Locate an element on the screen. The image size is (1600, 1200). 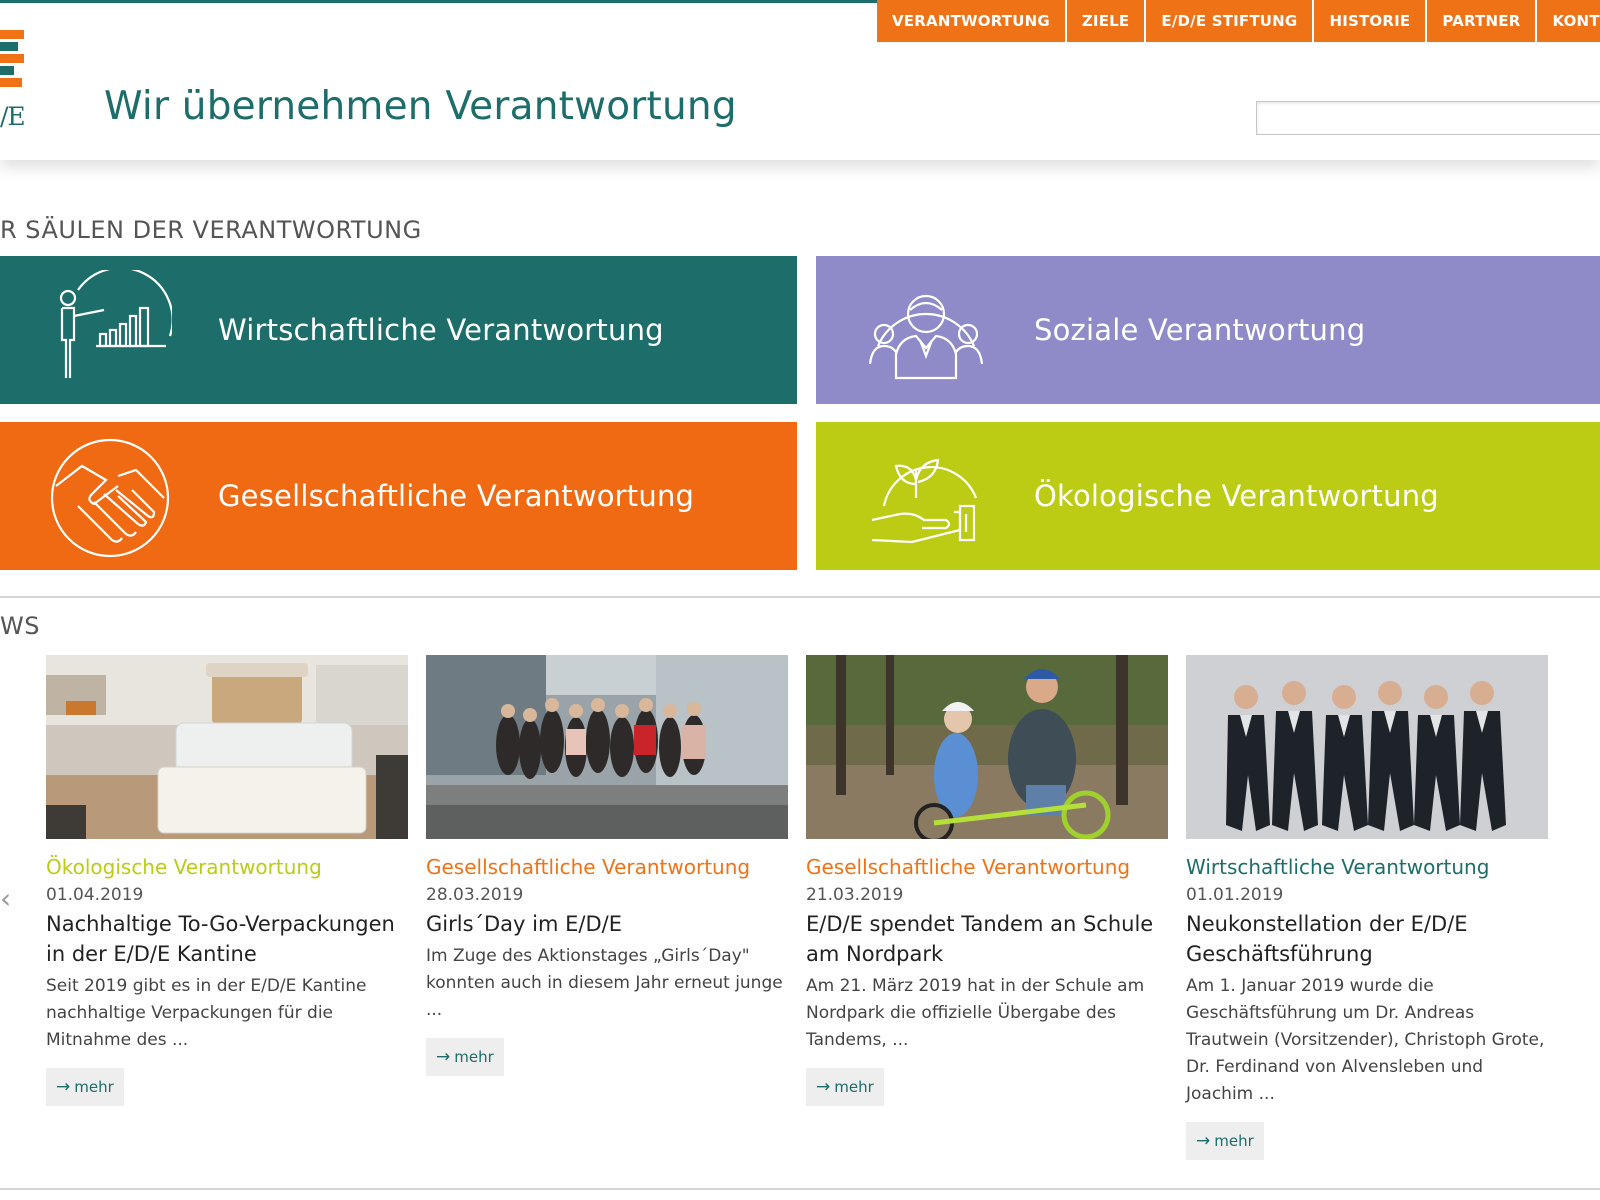
nav-item-partner: PARTNER is located at coordinates (1482, 21).